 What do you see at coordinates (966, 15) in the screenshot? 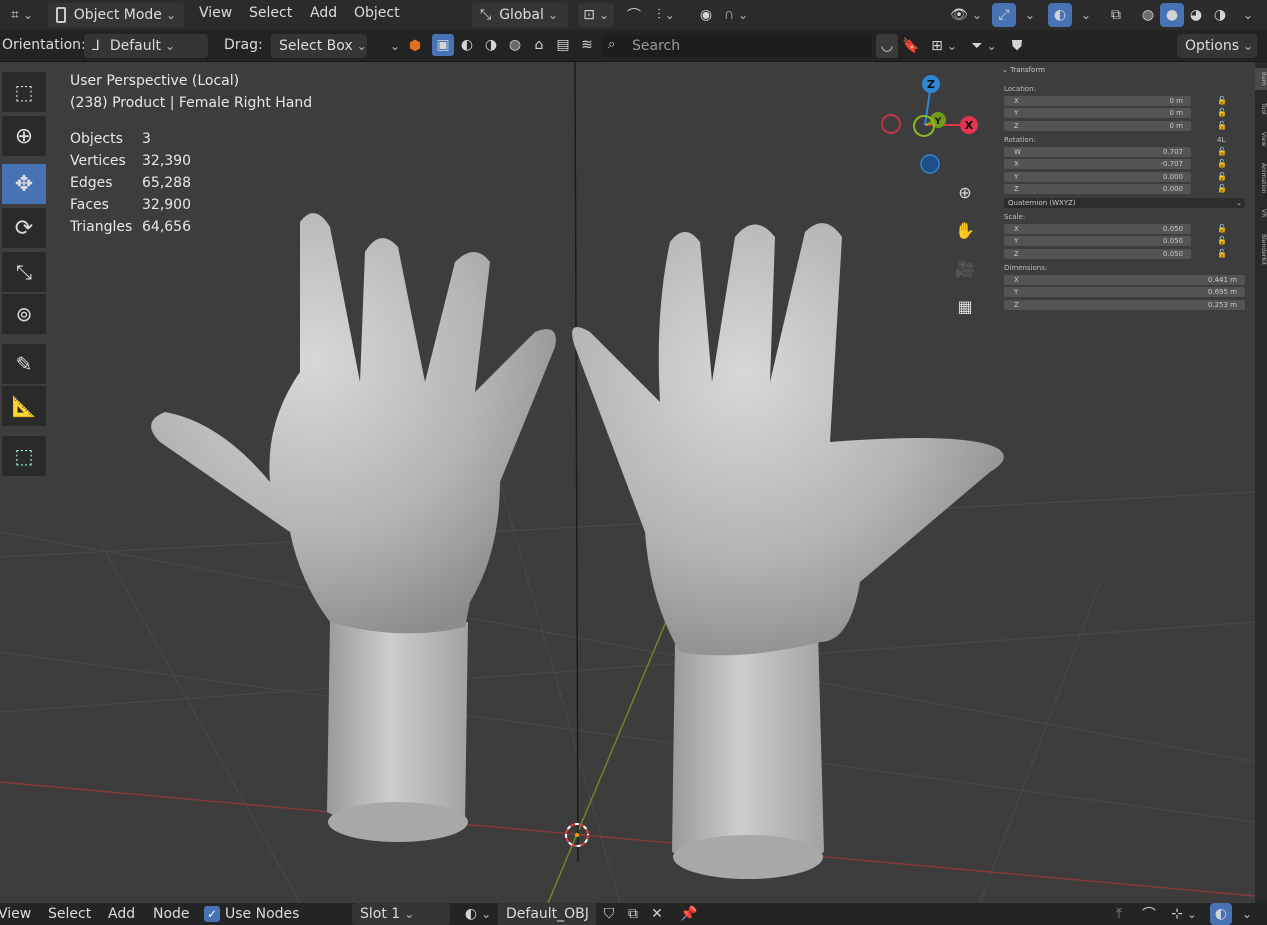
I see `visibility-icon: 👁` at bounding box center [966, 15].